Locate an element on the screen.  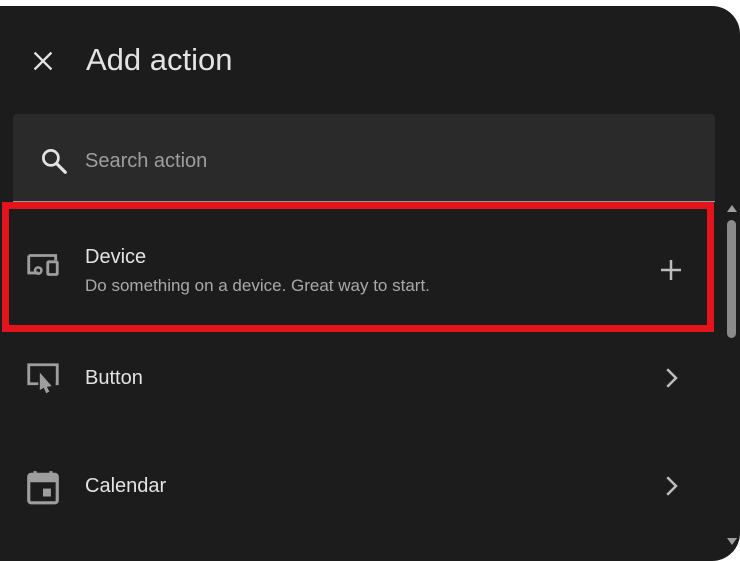
devices-icon is located at coordinates (43, 265).